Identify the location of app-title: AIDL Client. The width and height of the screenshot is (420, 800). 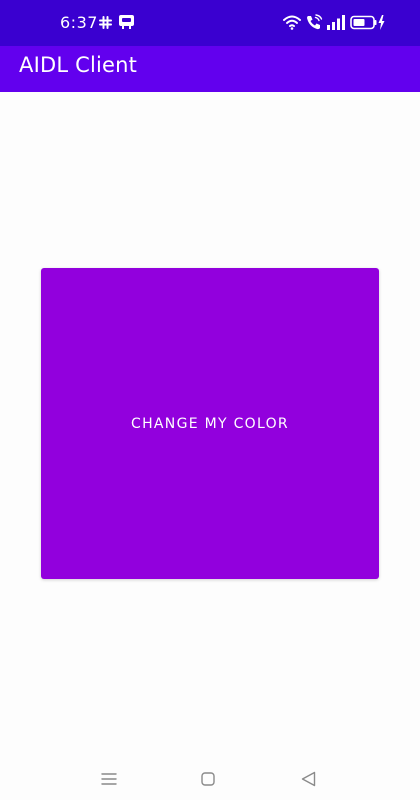
(78, 65).